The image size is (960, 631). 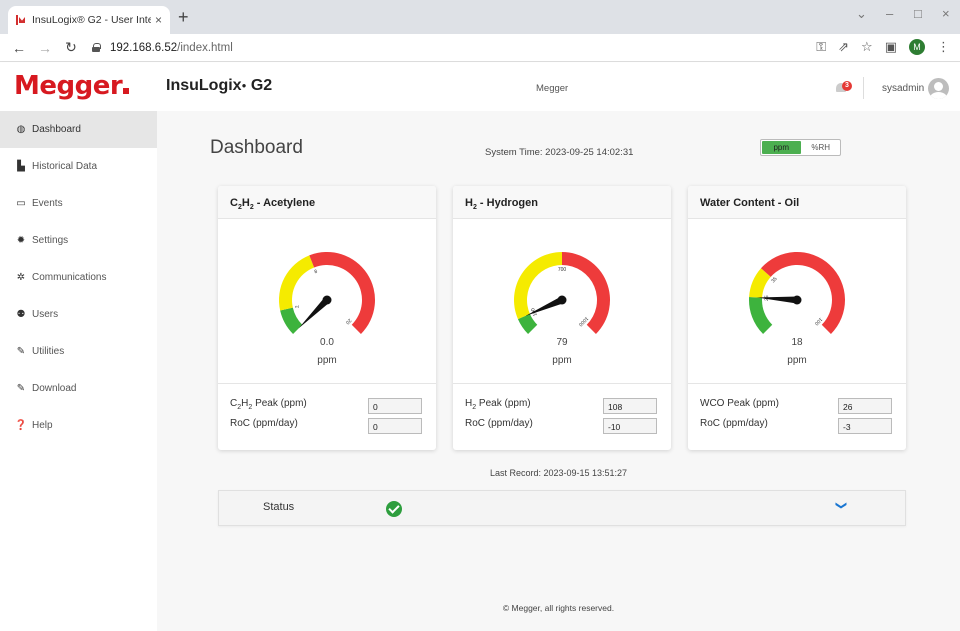 What do you see at coordinates (158, 20) in the screenshot?
I see `tab-close-icon: ×` at bounding box center [158, 20].